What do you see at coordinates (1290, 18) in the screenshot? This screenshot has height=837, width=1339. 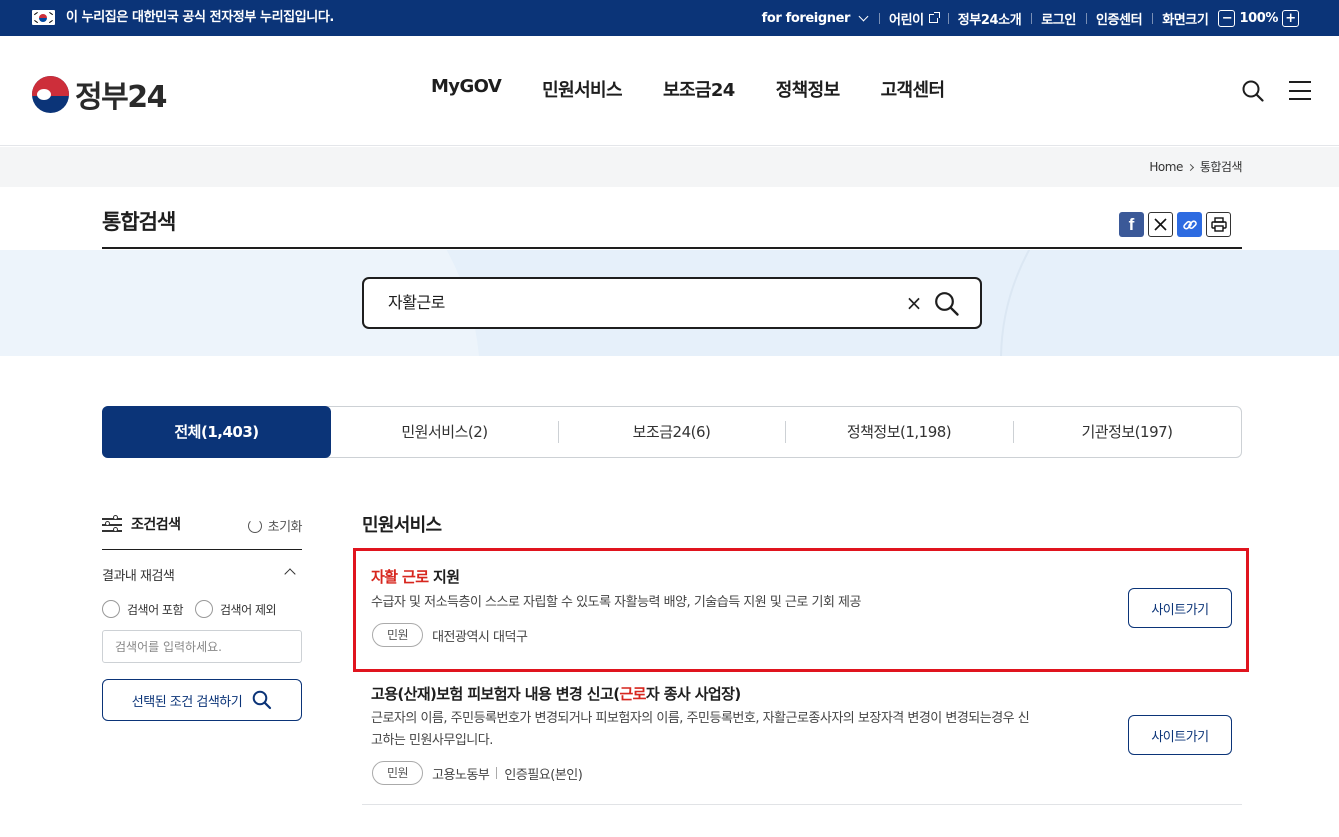 I see `zoom-in-button: +` at bounding box center [1290, 18].